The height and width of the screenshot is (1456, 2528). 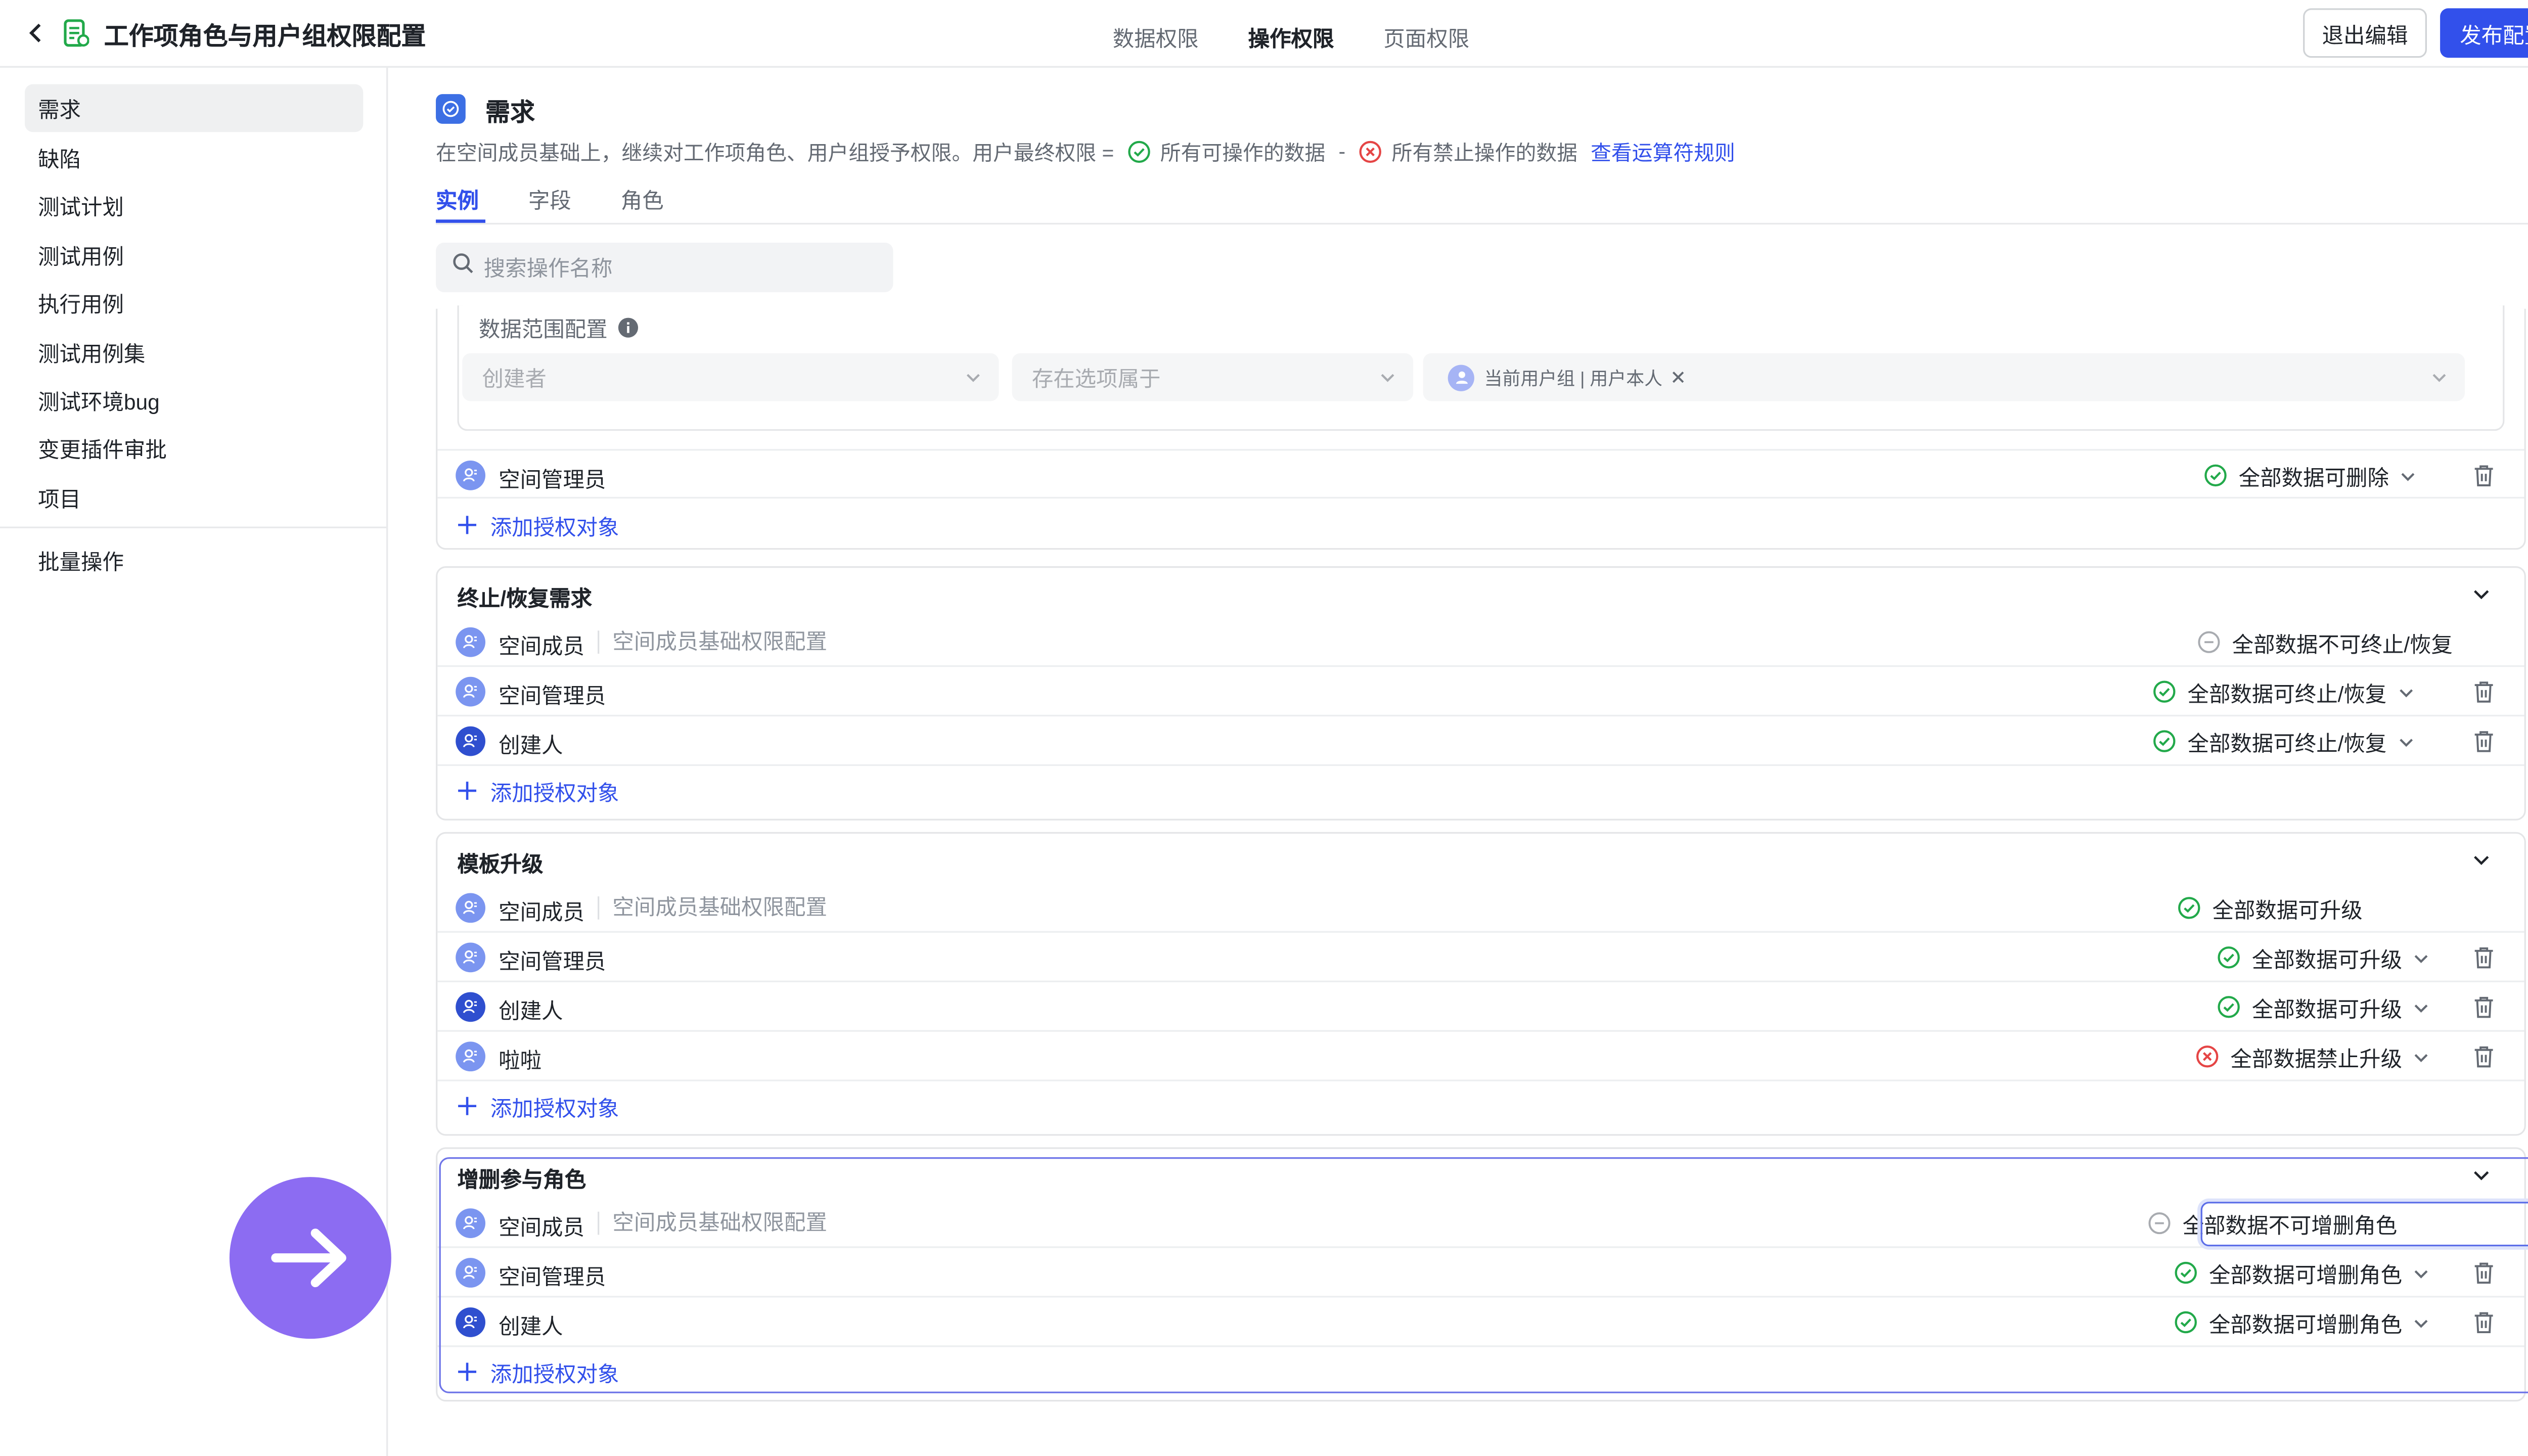 I want to click on sidebar-item-test-case: 测试用例, so click(x=194, y=255).